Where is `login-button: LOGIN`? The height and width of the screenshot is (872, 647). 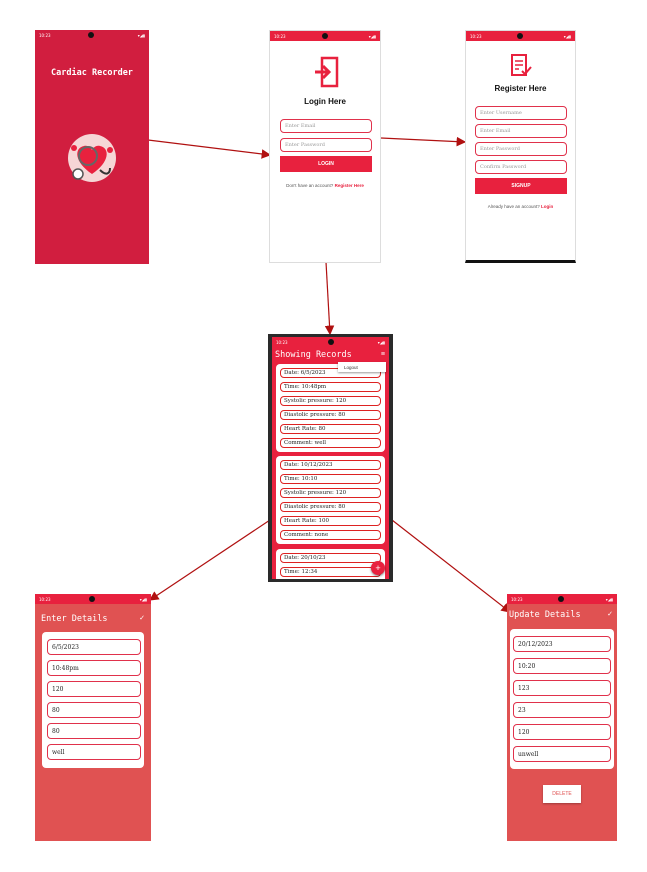 login-button: LOGIN is located at coordinates (326, 164).